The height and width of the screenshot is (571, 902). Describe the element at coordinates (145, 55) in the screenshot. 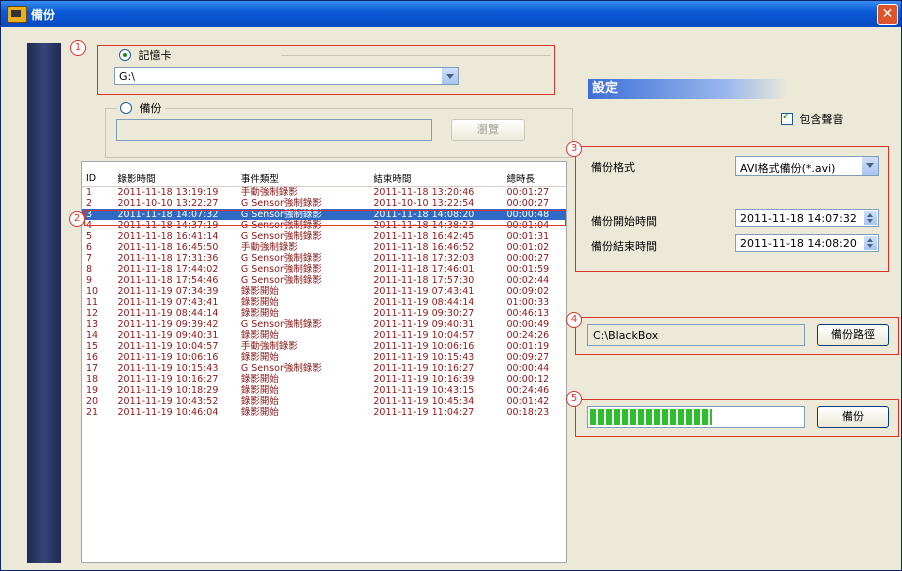

I see `memory-card-radio-row: 記憶卡` at that location.